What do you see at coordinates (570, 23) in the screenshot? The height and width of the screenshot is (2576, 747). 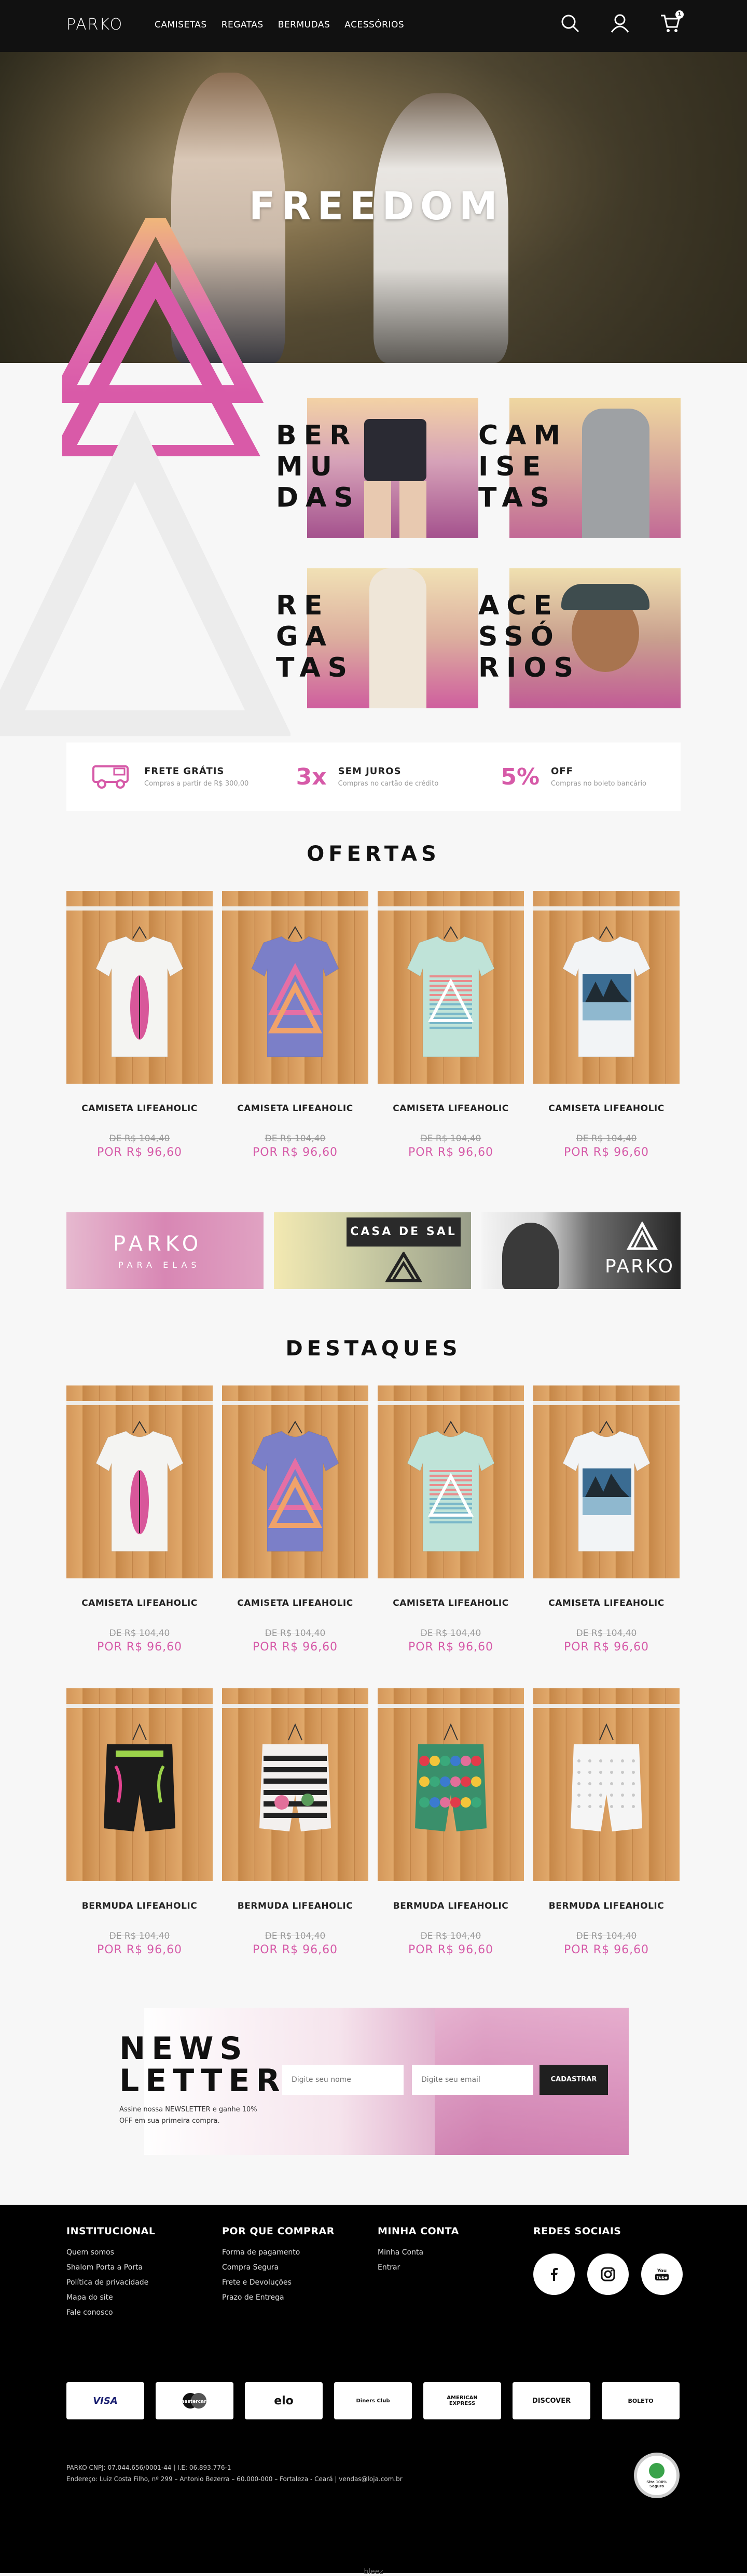 I see `search-icon` at bounding box center [570, 23].